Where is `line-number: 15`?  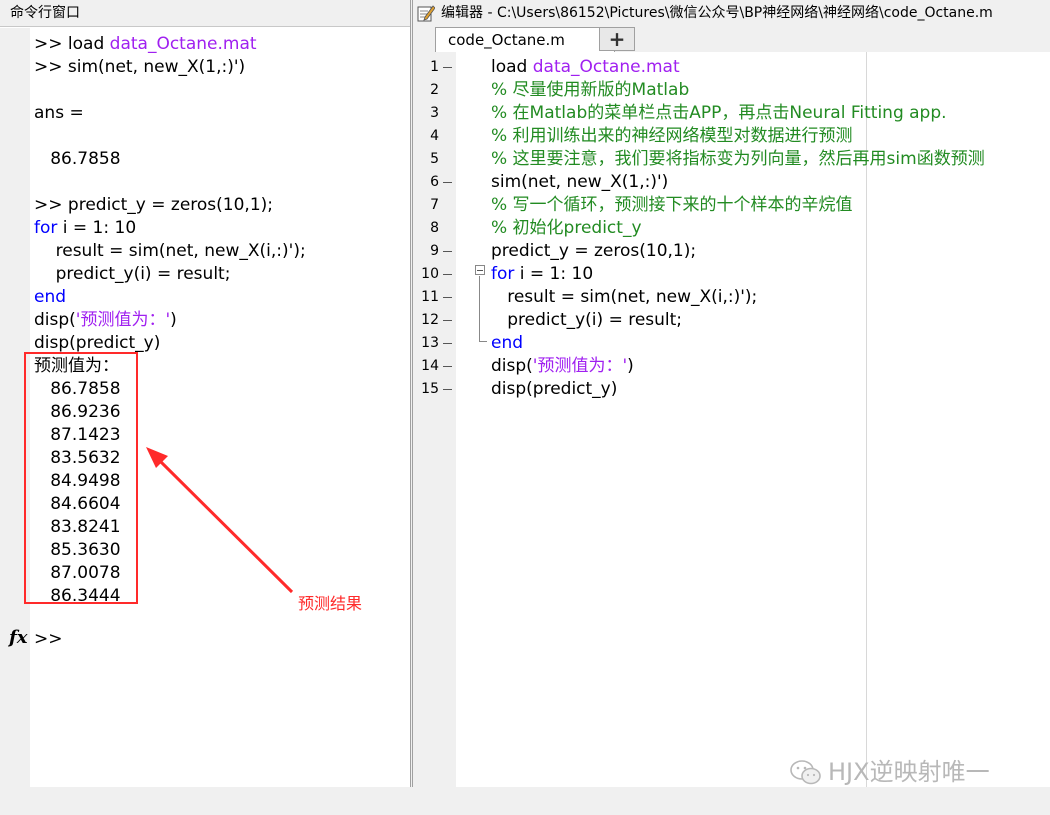 line-number: 15 is located at coordinates (430, 389).